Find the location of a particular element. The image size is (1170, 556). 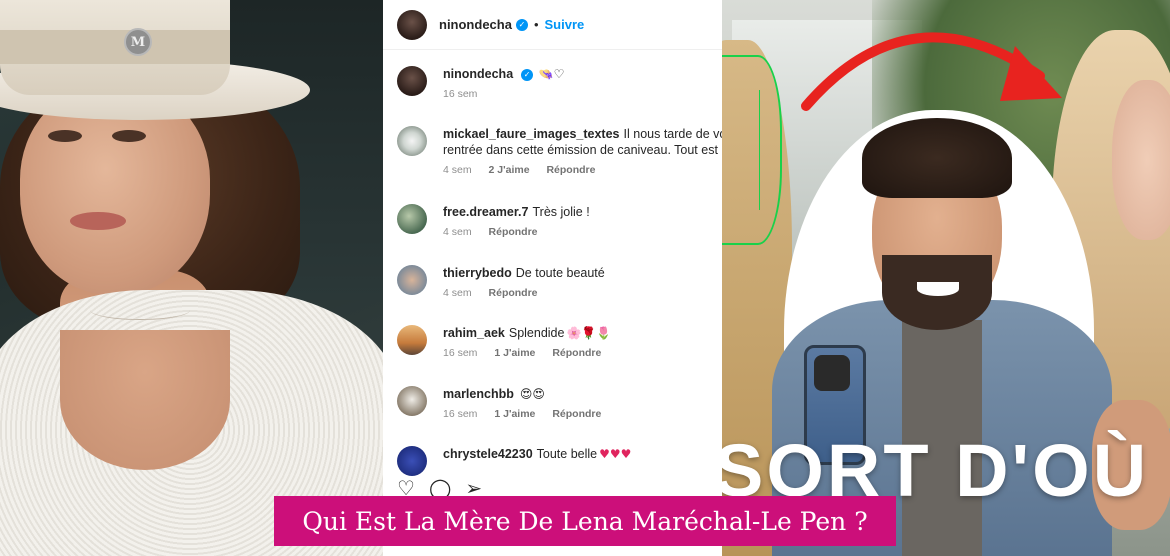

woman-face-right is located at coordinates (1141, 160).